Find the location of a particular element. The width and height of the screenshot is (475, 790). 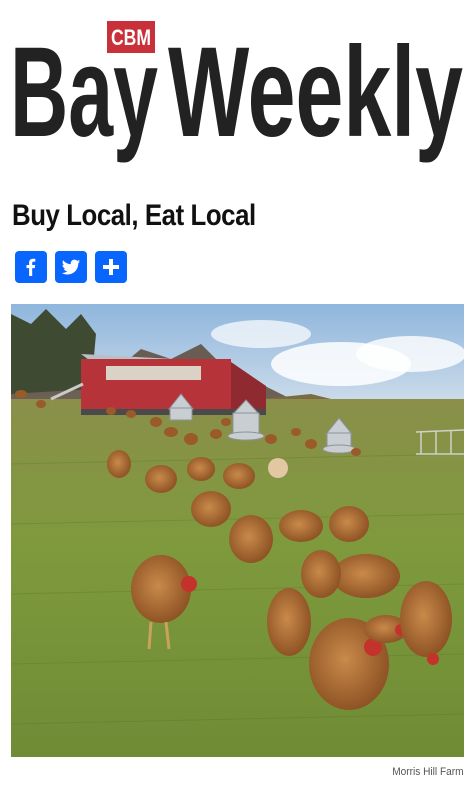

logo-word-weekly: Weekly is located at coordinates (315, 92).